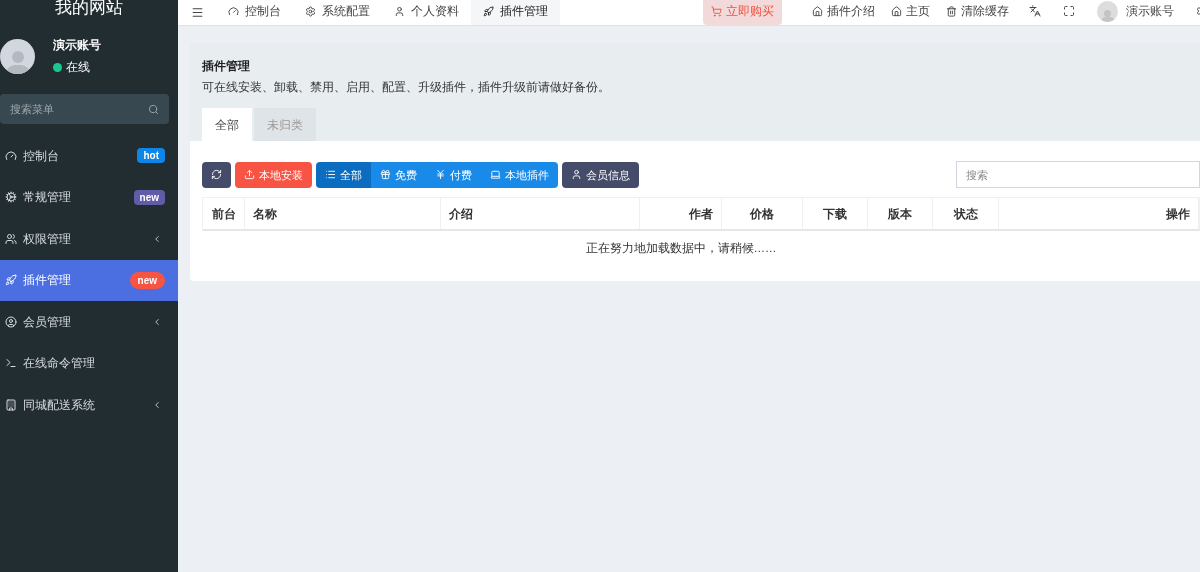 This screenshot has width=1200, height=572. Describe the element at coordinates (343, 214) in the screenshot. I see `column-header: 名称` at that location.